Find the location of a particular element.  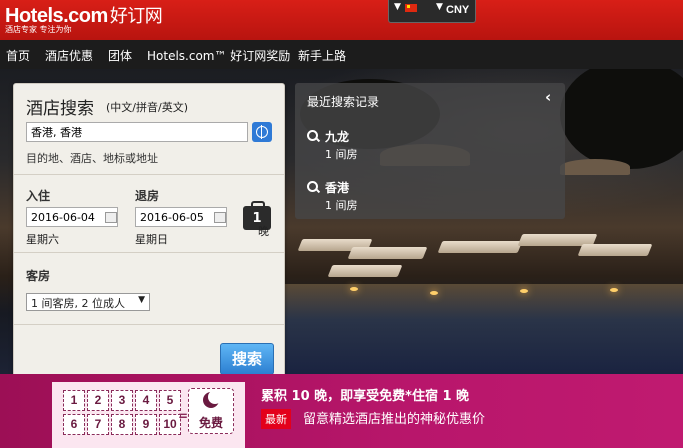

promo-subline: 留意精选酒店推出的神秘优惠价 is located at coordinates (394, 417).